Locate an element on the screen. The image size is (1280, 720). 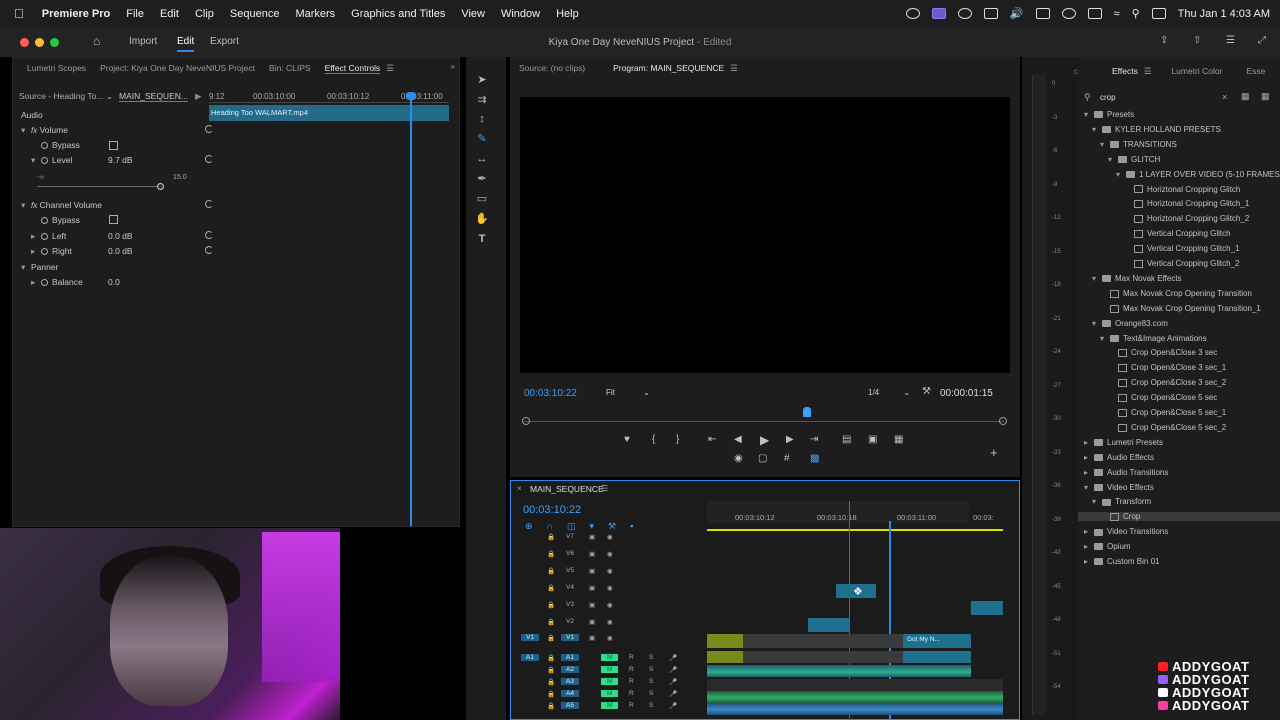
mark-out-icon: } is located at coordinates (677, 439).